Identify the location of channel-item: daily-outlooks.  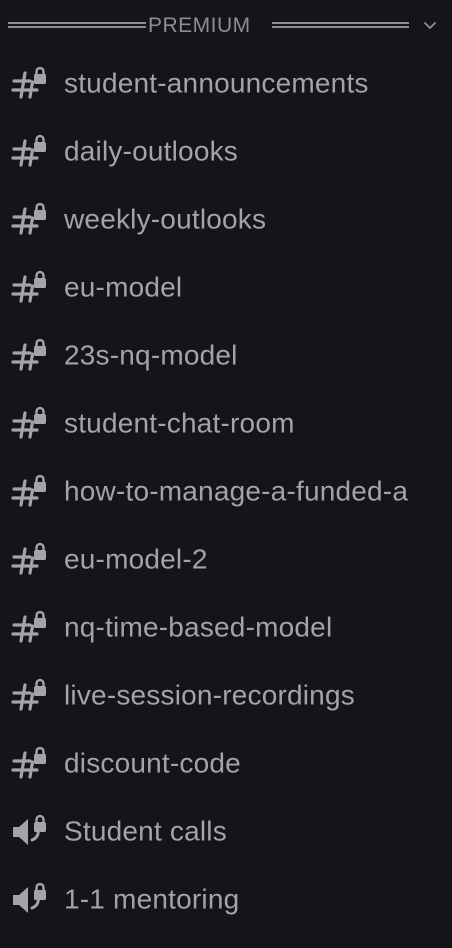
(226, 152).